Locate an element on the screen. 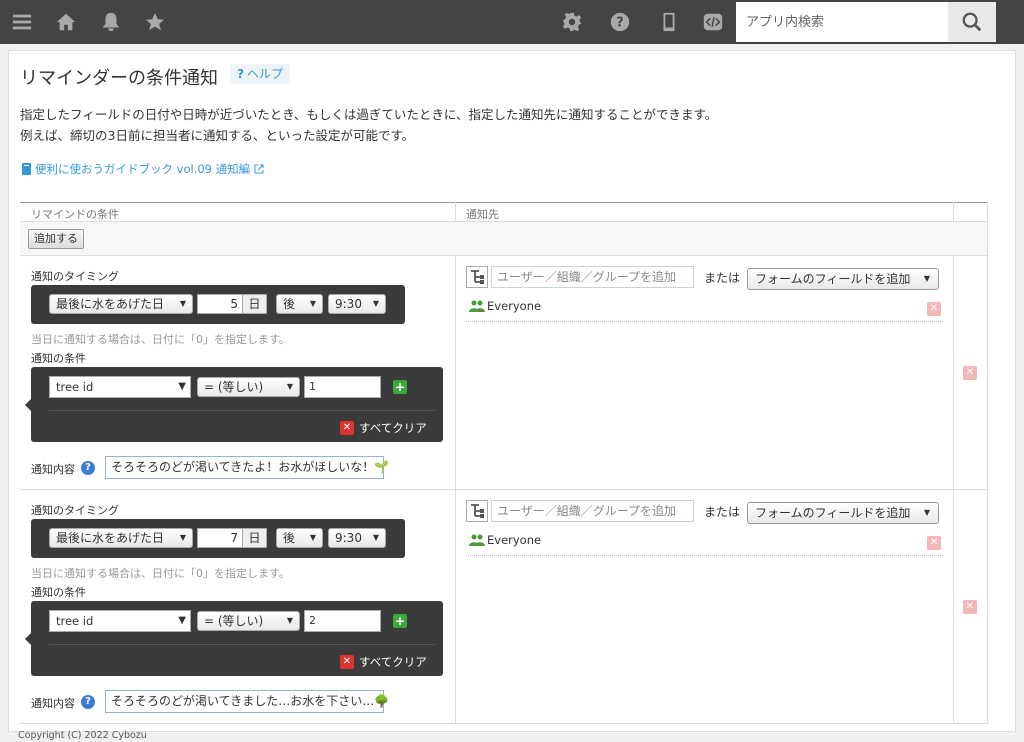  days-input: 5 is located at coordinates (220, 304).